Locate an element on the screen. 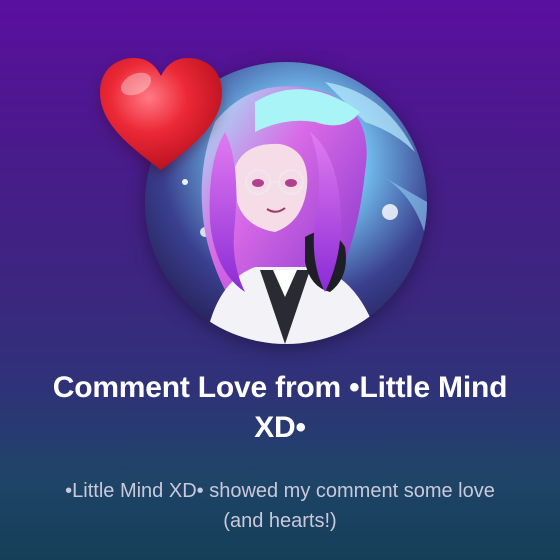 Image resolution: width=560 pixels, height=560 pixels. heart-icon is located at coordinates (161, 114).